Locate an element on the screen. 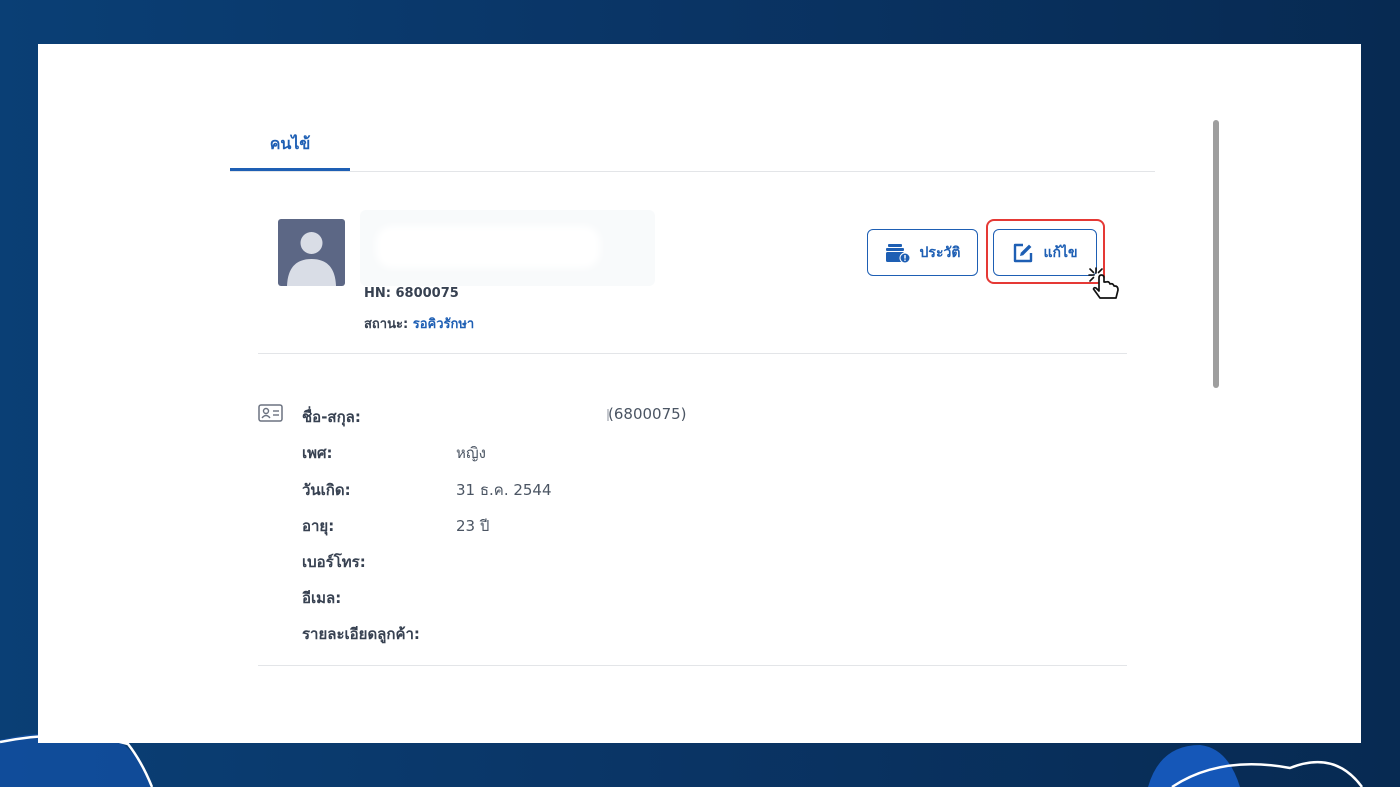  gender-label: เพศ: is located at coordinates (317, 453).